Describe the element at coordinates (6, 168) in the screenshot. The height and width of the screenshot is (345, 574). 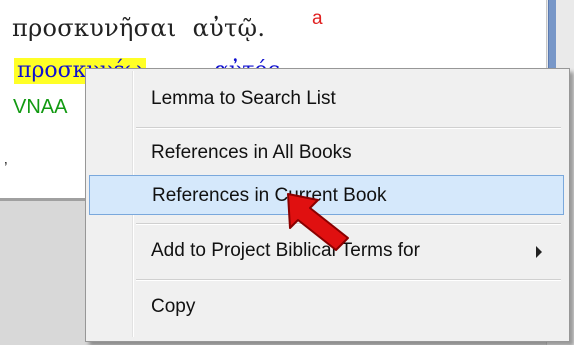
I see `text-mark: ’` at that location.